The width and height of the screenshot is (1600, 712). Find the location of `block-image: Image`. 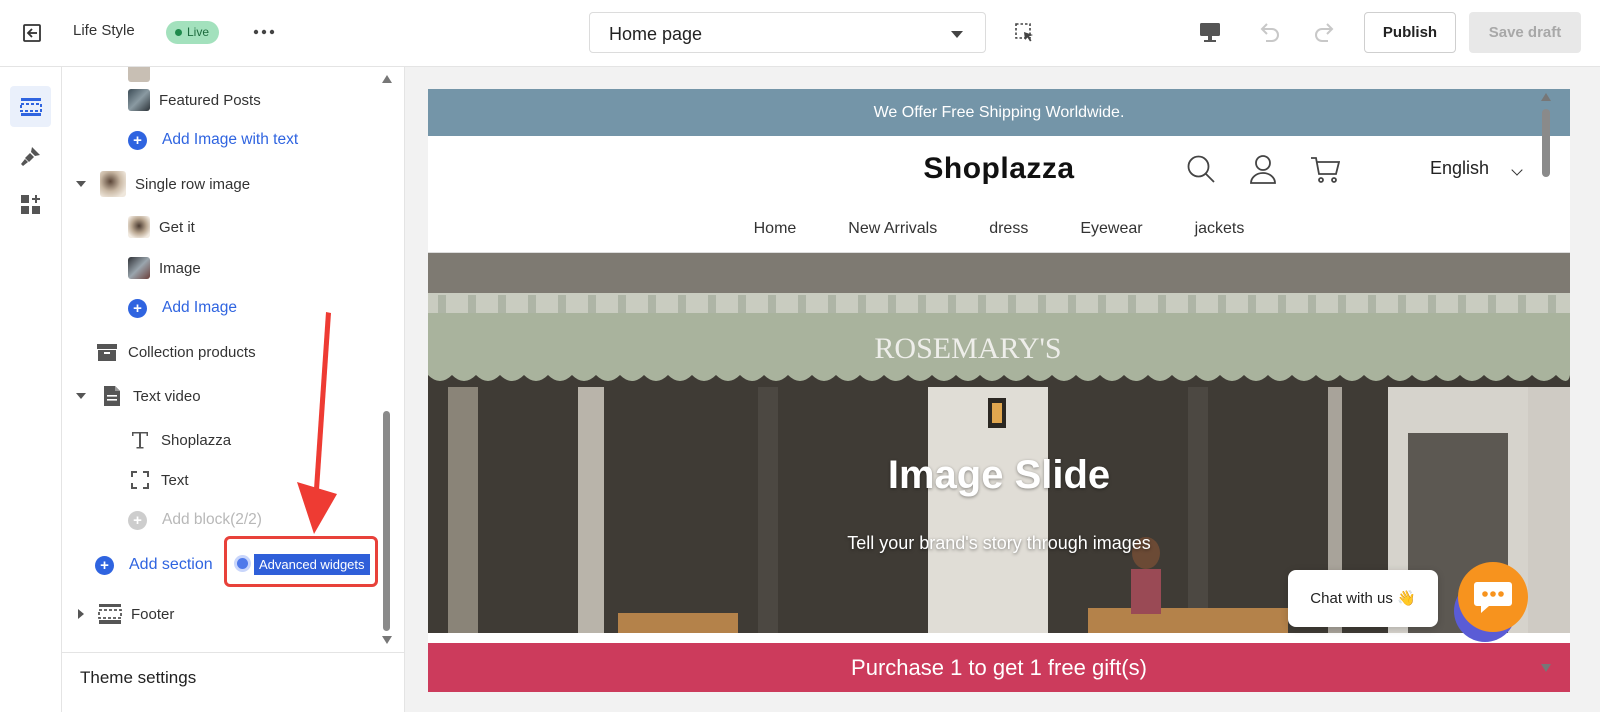

block-image: Image is located at coordinates (164, 268).